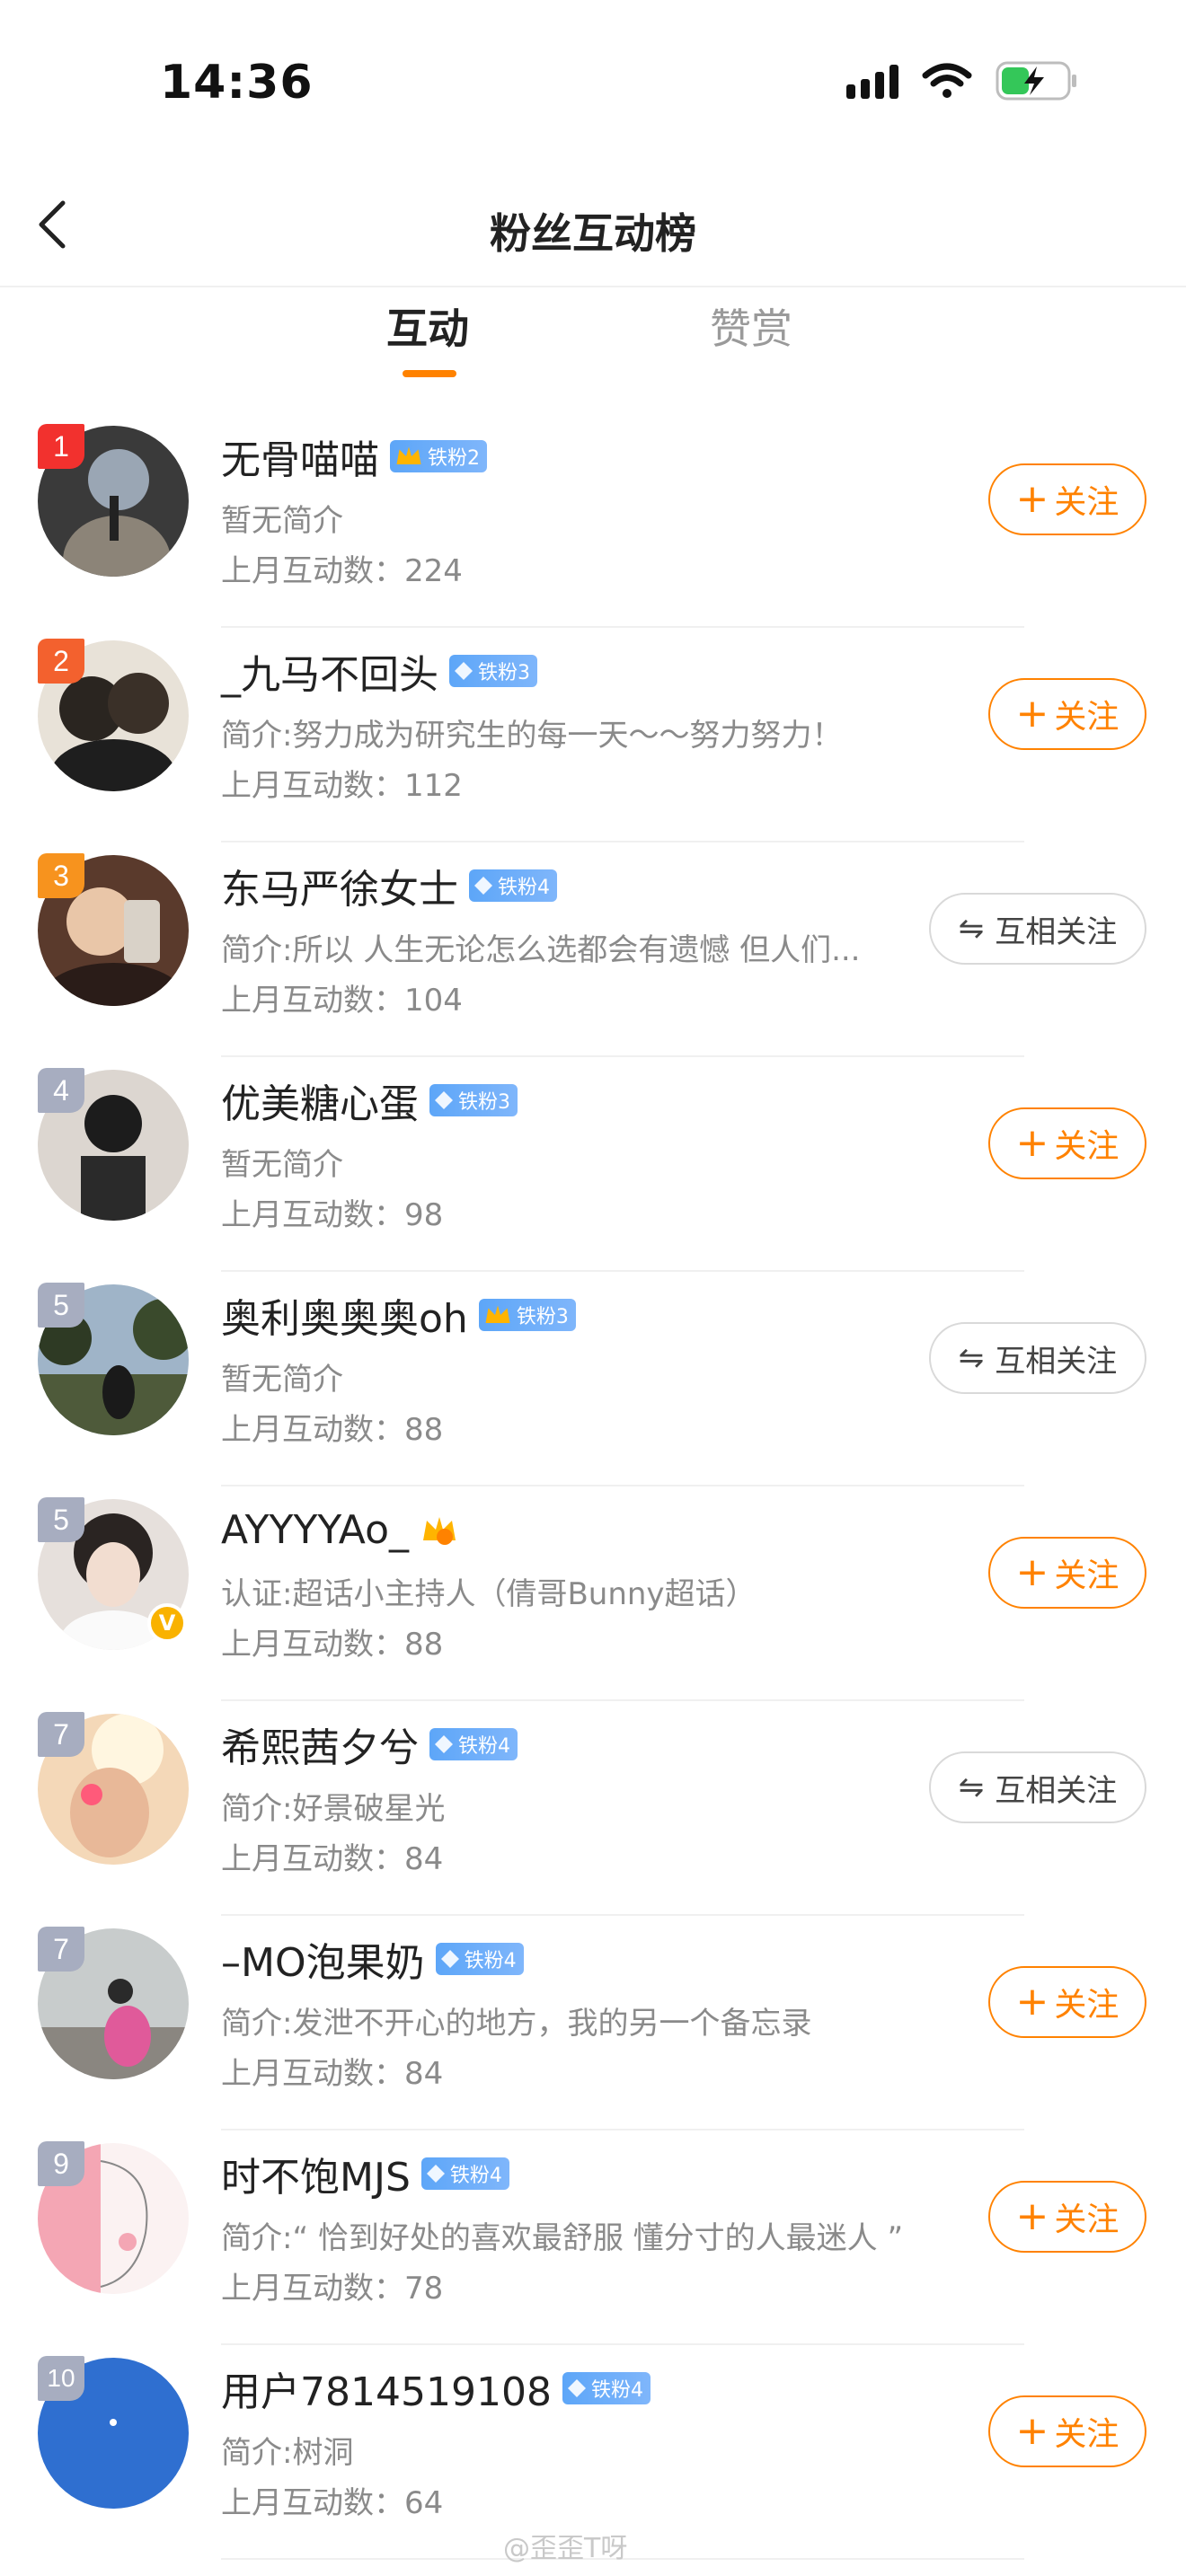  I want to click on interaction-count: 上月互动数：112, so click(342, 786).